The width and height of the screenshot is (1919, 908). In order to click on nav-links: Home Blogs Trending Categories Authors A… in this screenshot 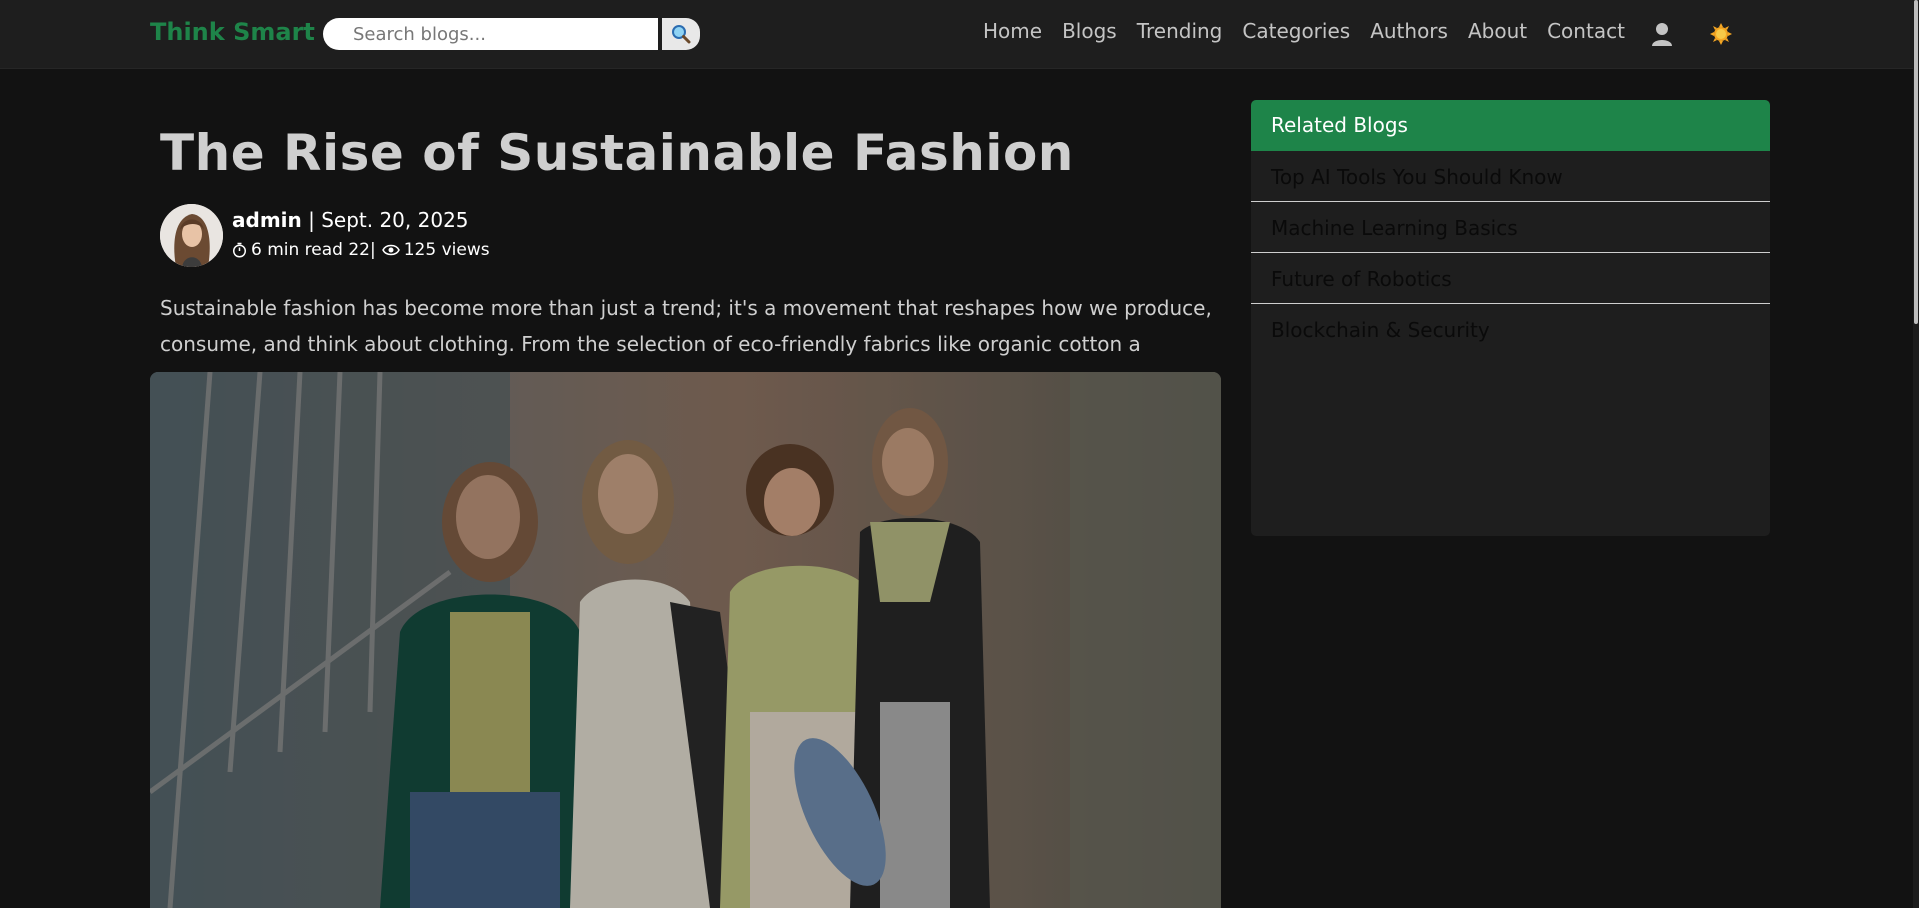, I will do `click(1314, 31)`.